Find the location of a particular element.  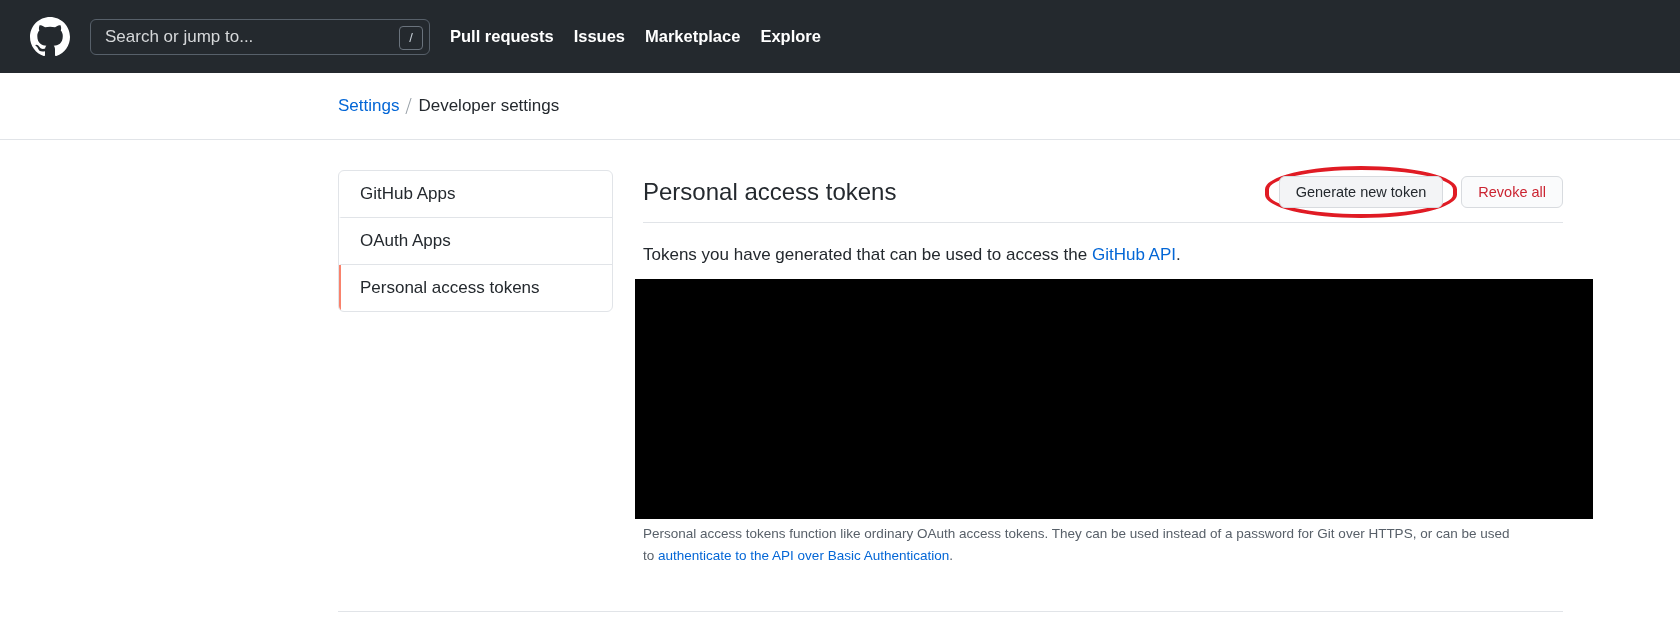

breadcrumb-link: Settings is located at coordinates (369, 106).